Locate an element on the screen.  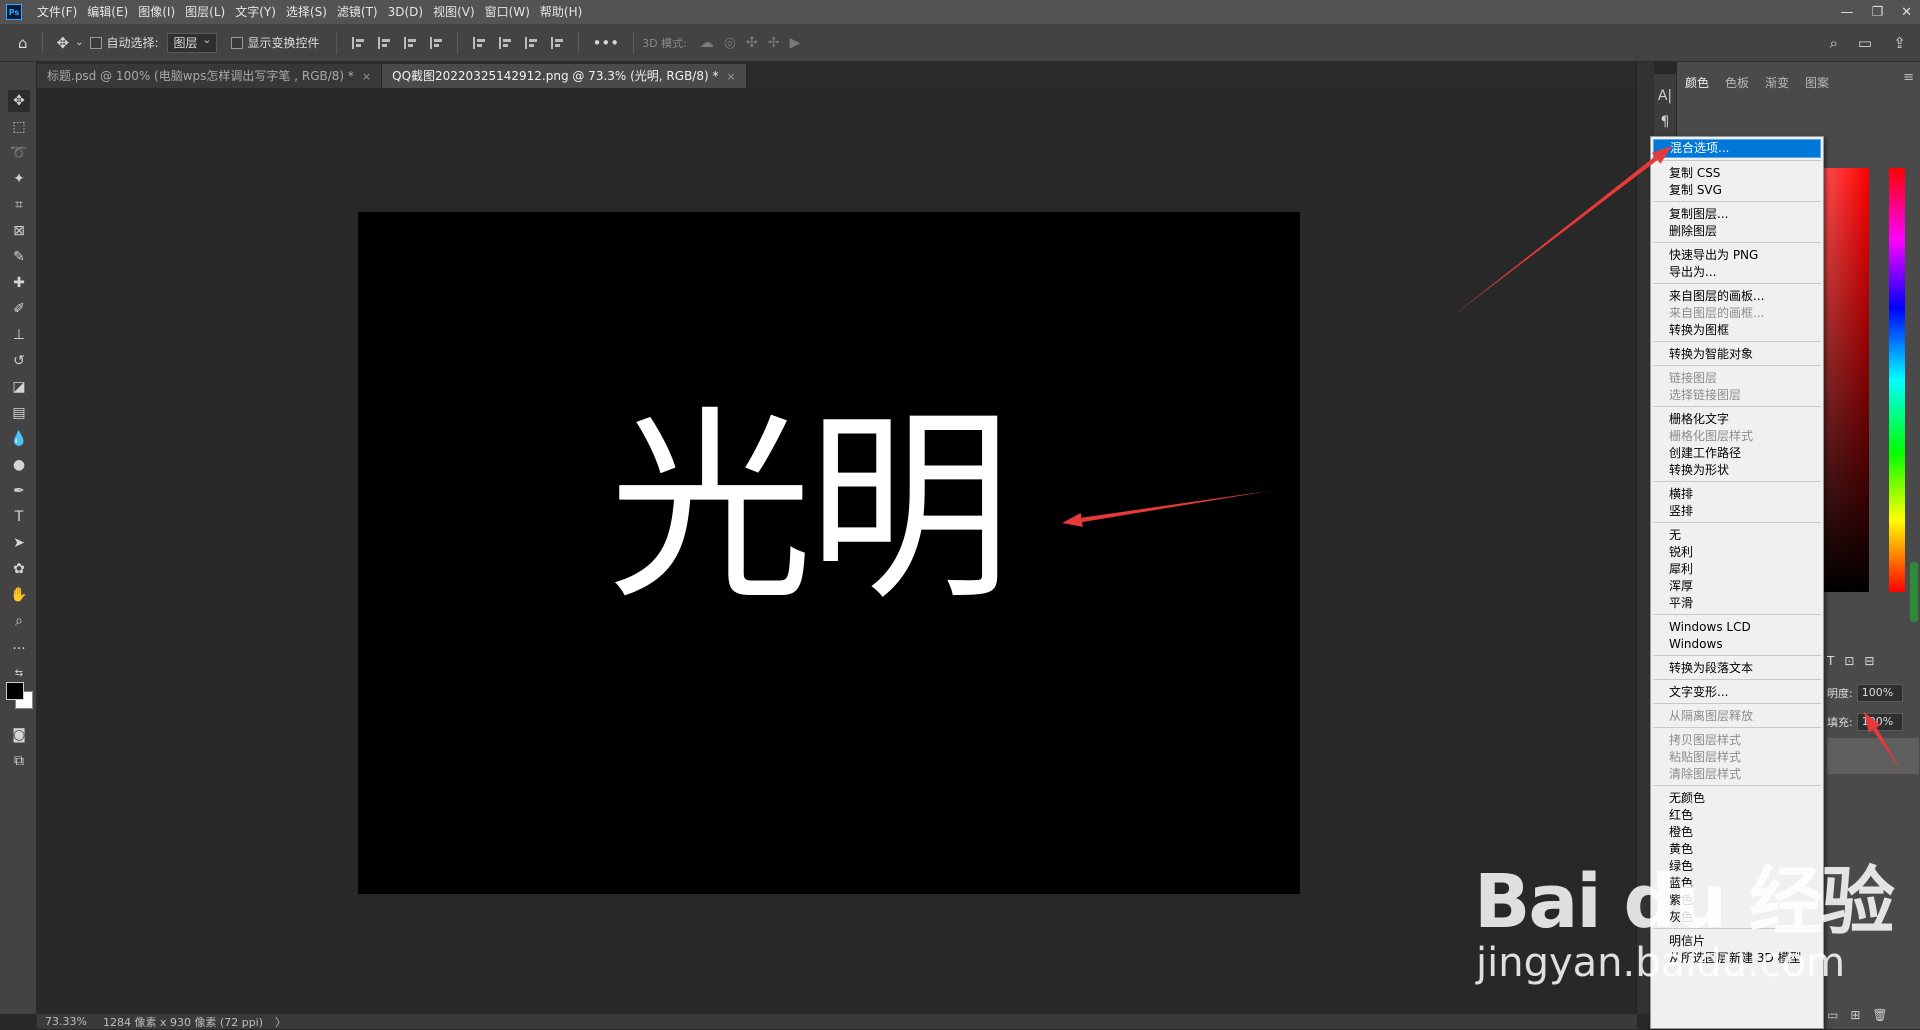
screen-mode-icon: ⧉ is located at coordinates (19, 761).